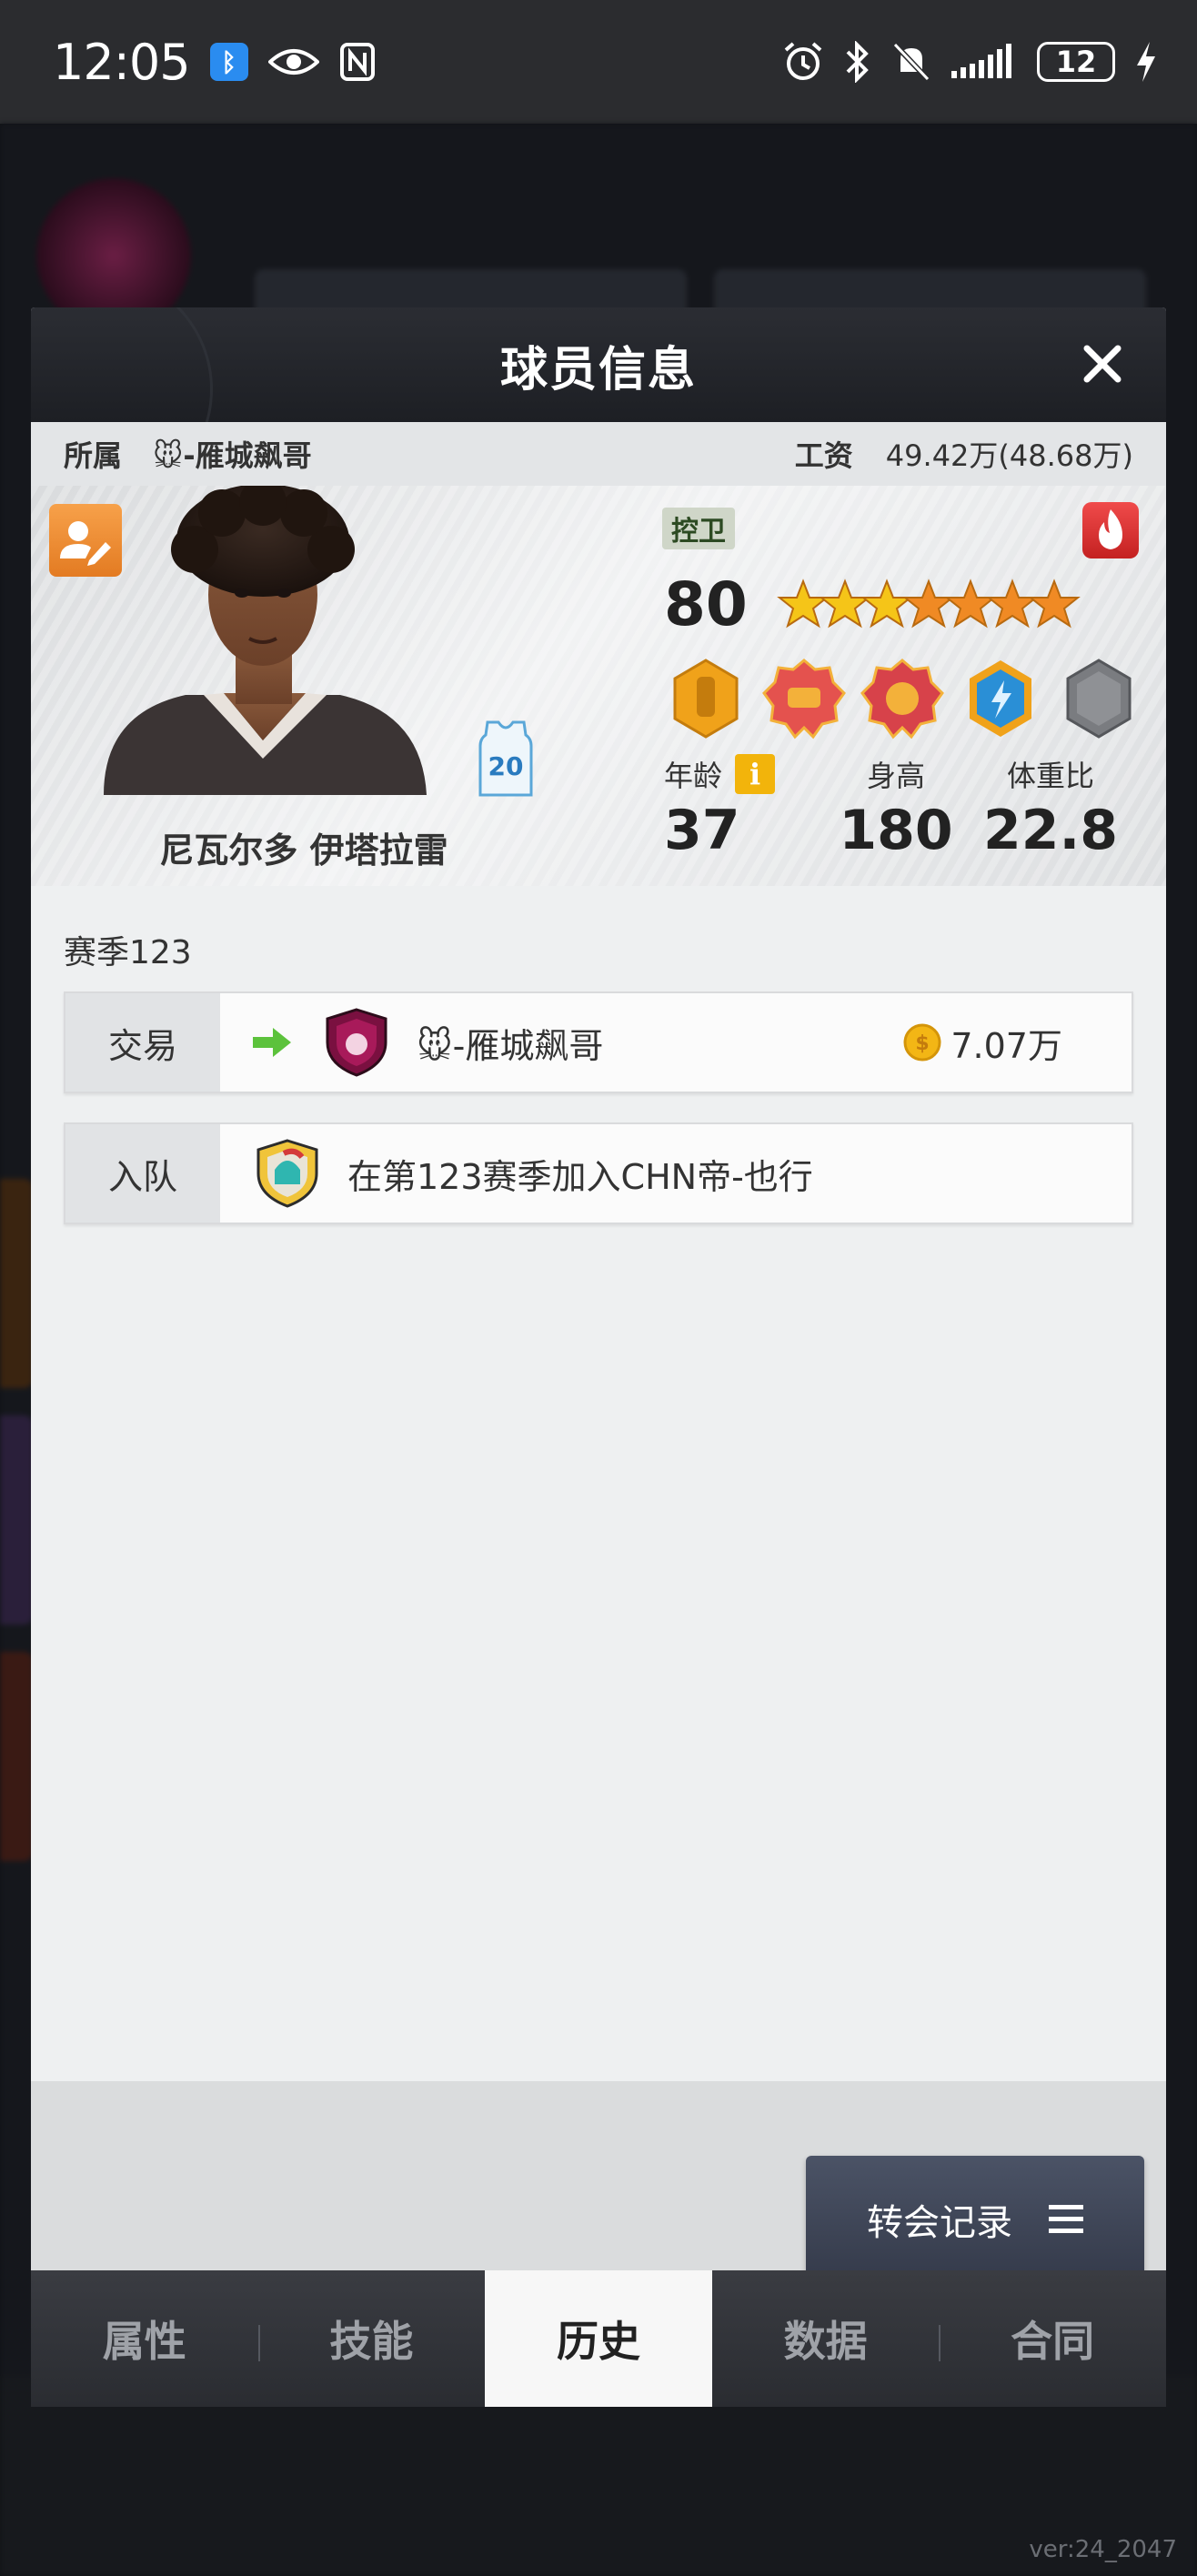 This screenshot has width=1197, height=2576. What do you see at coordinates (706, 604) in the screenshot?
I see `player-rating: 80` at bounding box center [706, 604].